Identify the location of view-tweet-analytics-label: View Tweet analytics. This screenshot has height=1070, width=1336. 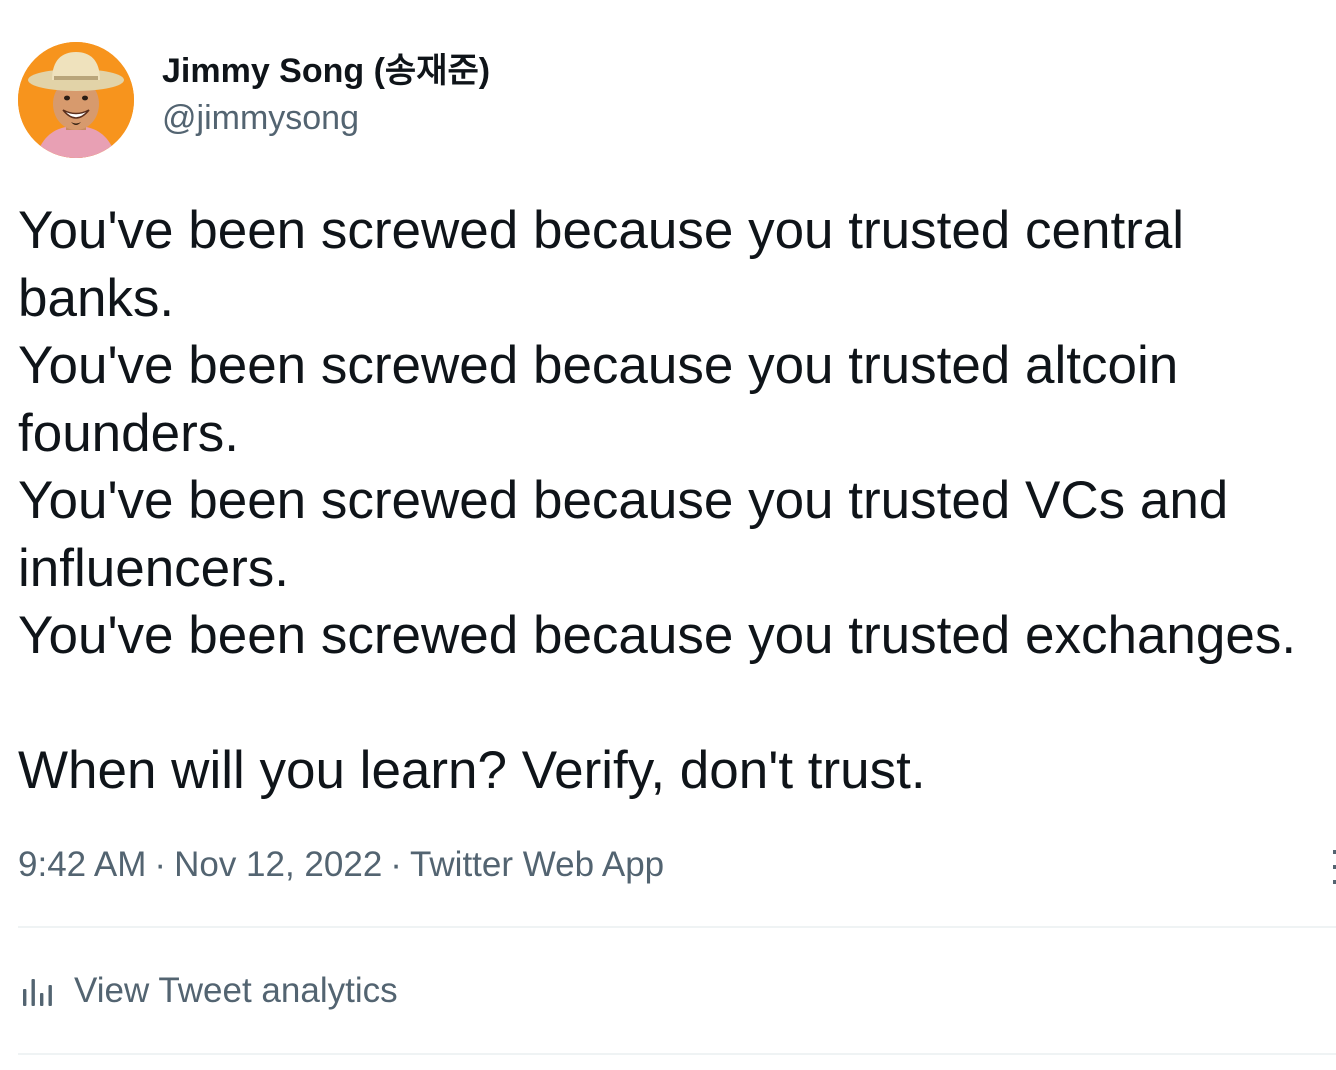
(236, 990).